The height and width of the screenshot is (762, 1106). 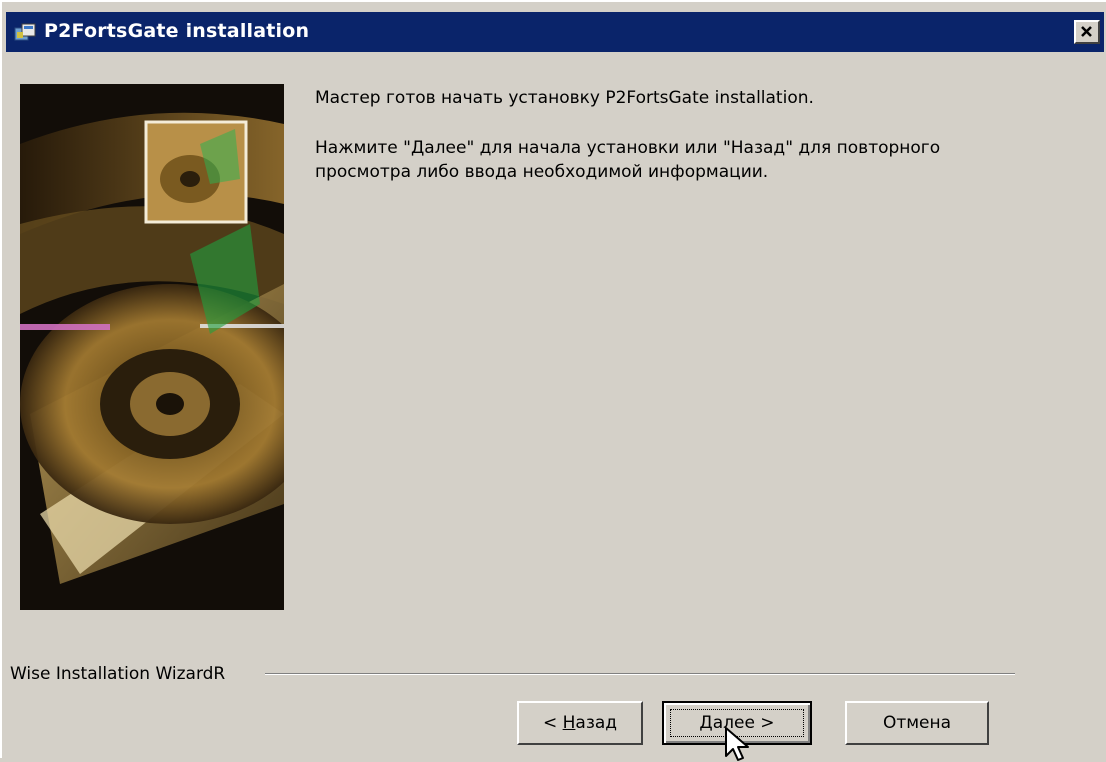 I want to click on mouse-pointer-icon, so click(x=737, y=744).